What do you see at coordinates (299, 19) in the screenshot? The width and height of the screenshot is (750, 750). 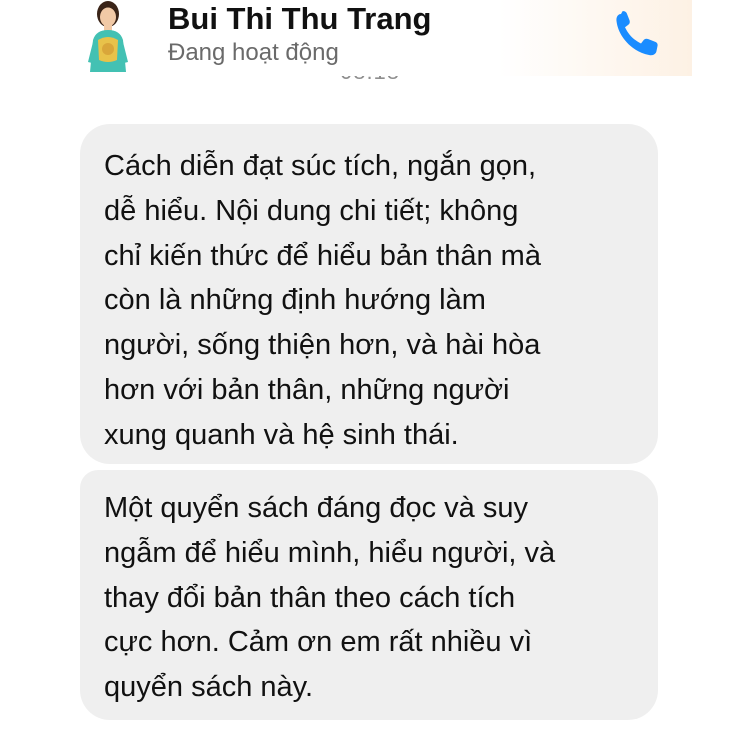 I see `contact-name: Bui Thi Thu Trang` at bounding box center [299, 19].